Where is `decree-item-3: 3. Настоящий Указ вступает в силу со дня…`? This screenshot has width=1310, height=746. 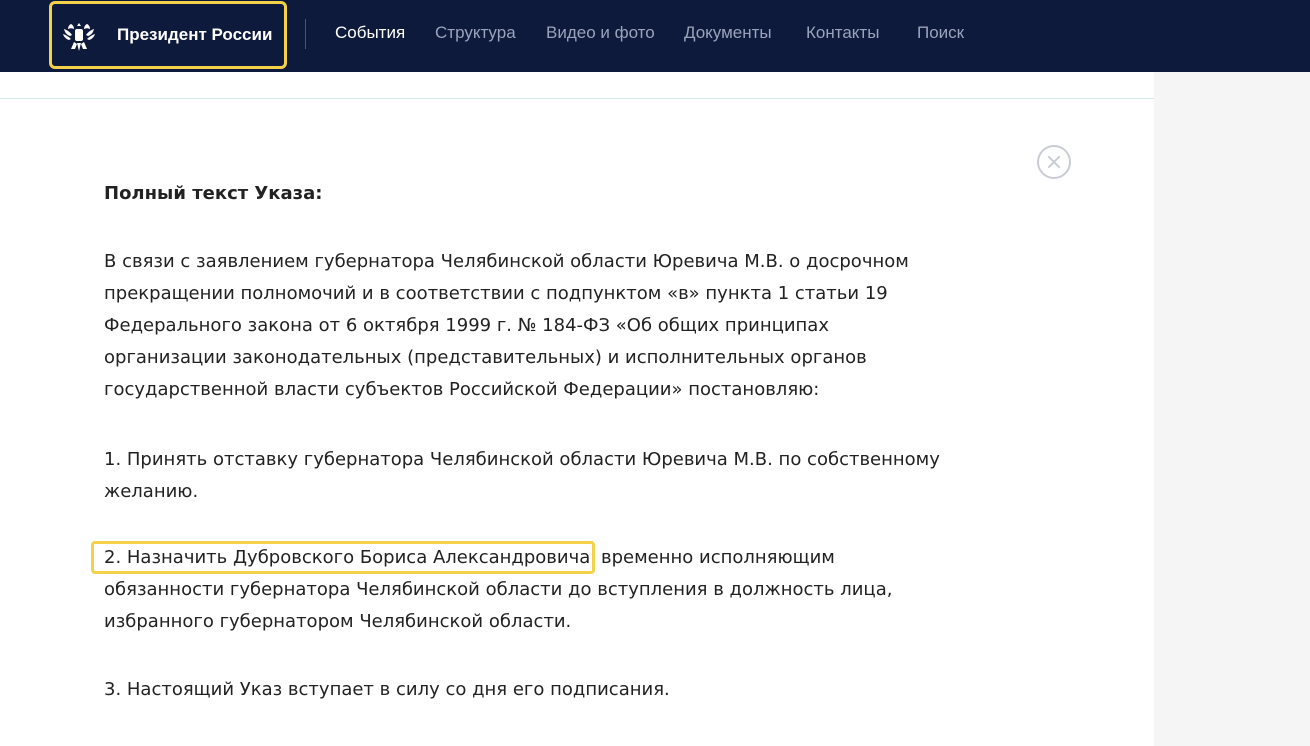
decree-item-3: 3. Настоящий Указ вступает в силу со дня… is located at coordinates (387, 689).